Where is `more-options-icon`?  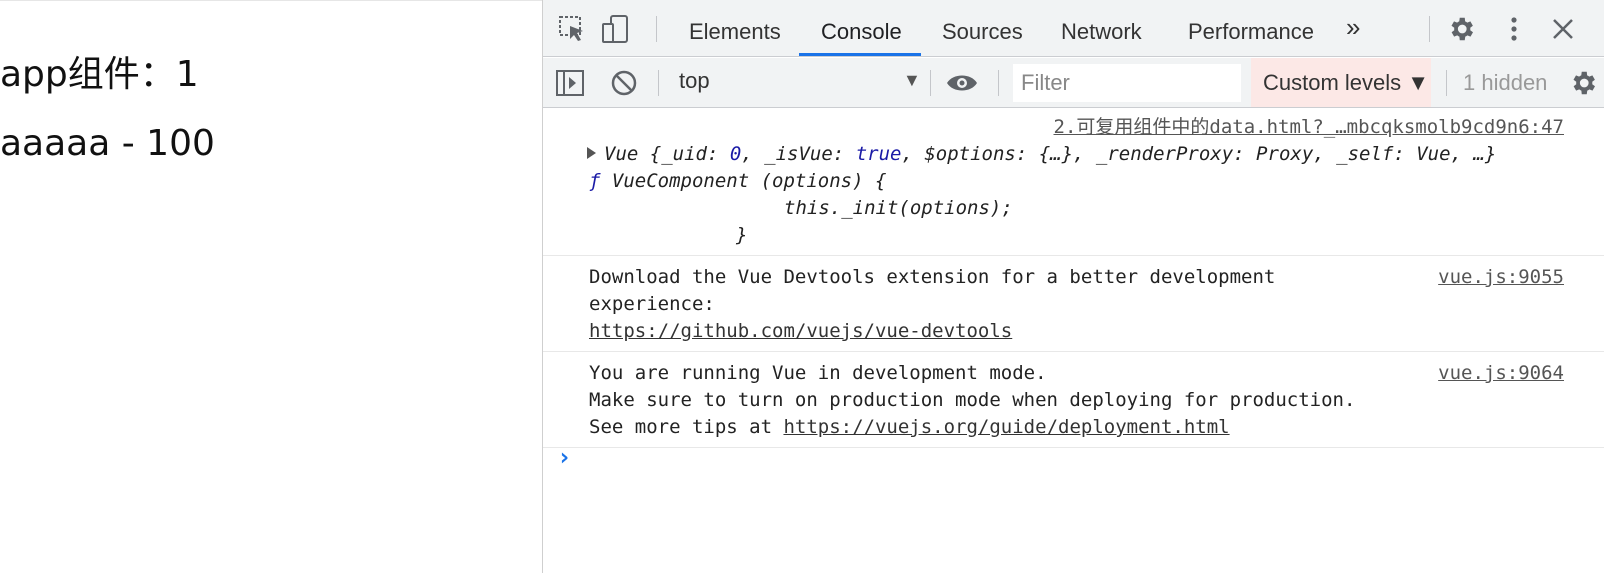
more-options-icon is located at coordinates (1514, 29).